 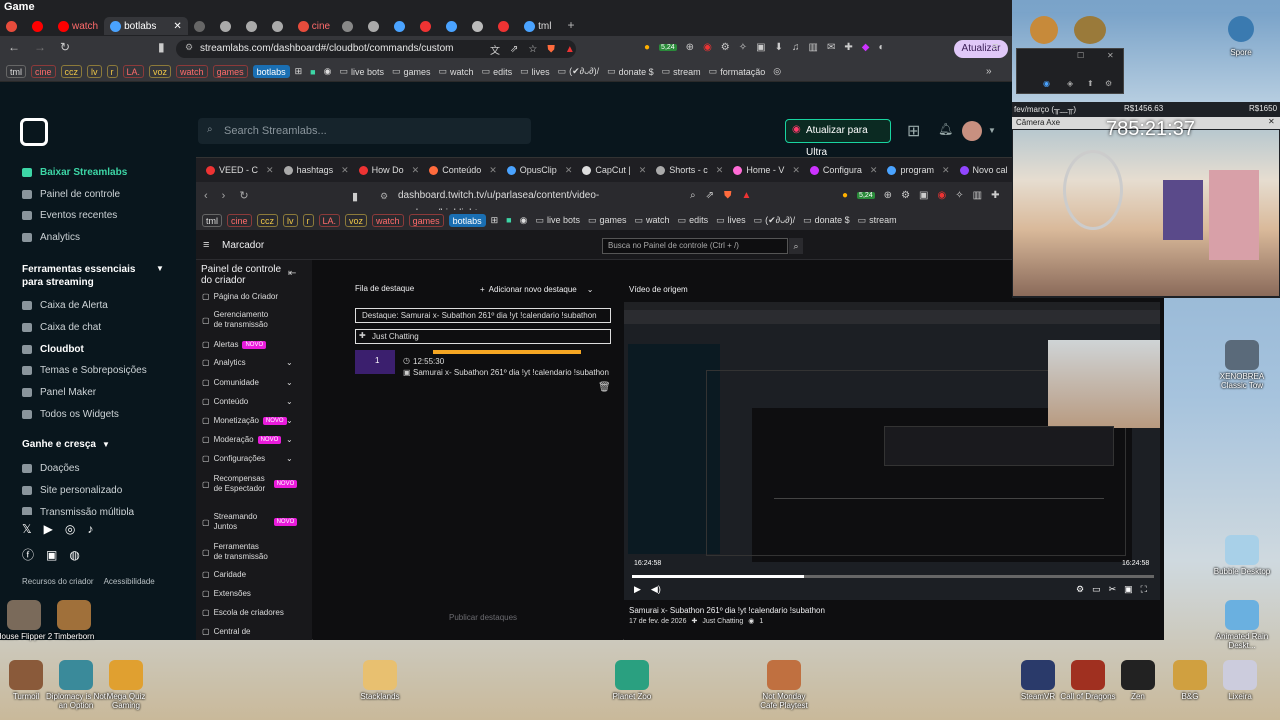 I want to click on desktop-icon: Timberborn, so click(x=74, y=620).